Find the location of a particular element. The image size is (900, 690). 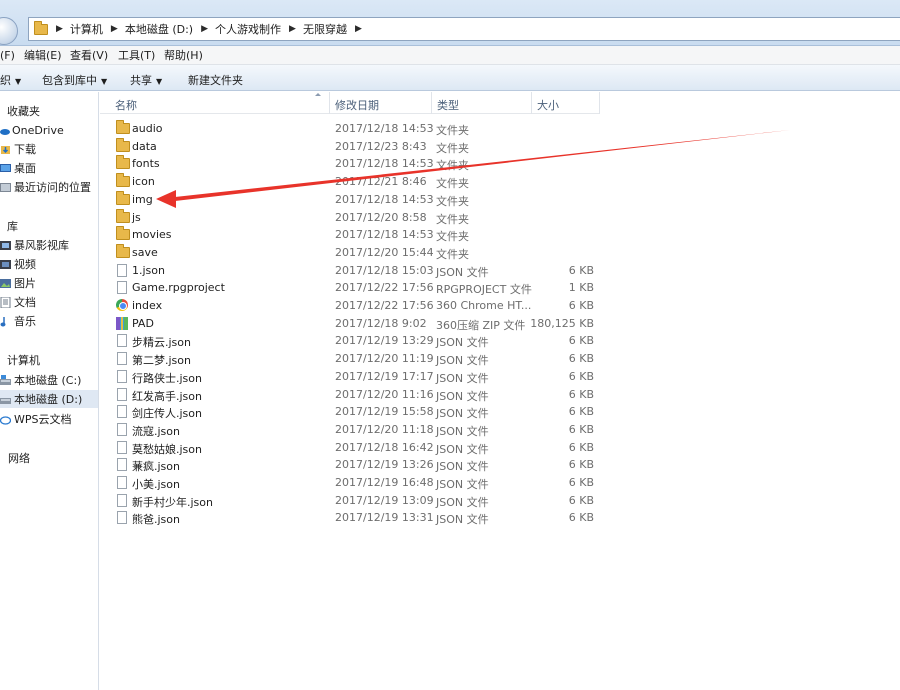

new-folder-button: 新建文件夹 is located at coordinates (215, 80).